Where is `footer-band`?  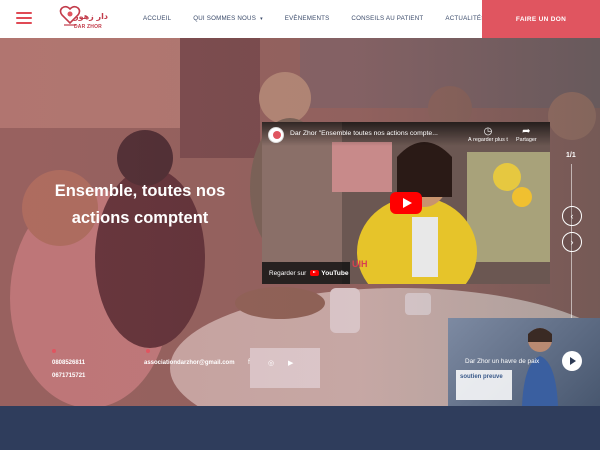 footer-band is located at coordinates (300, 428).